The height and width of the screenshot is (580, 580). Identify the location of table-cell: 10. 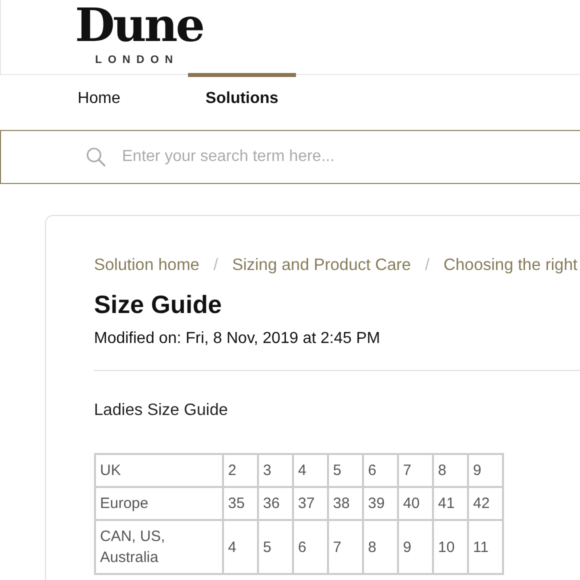
(450, 547).